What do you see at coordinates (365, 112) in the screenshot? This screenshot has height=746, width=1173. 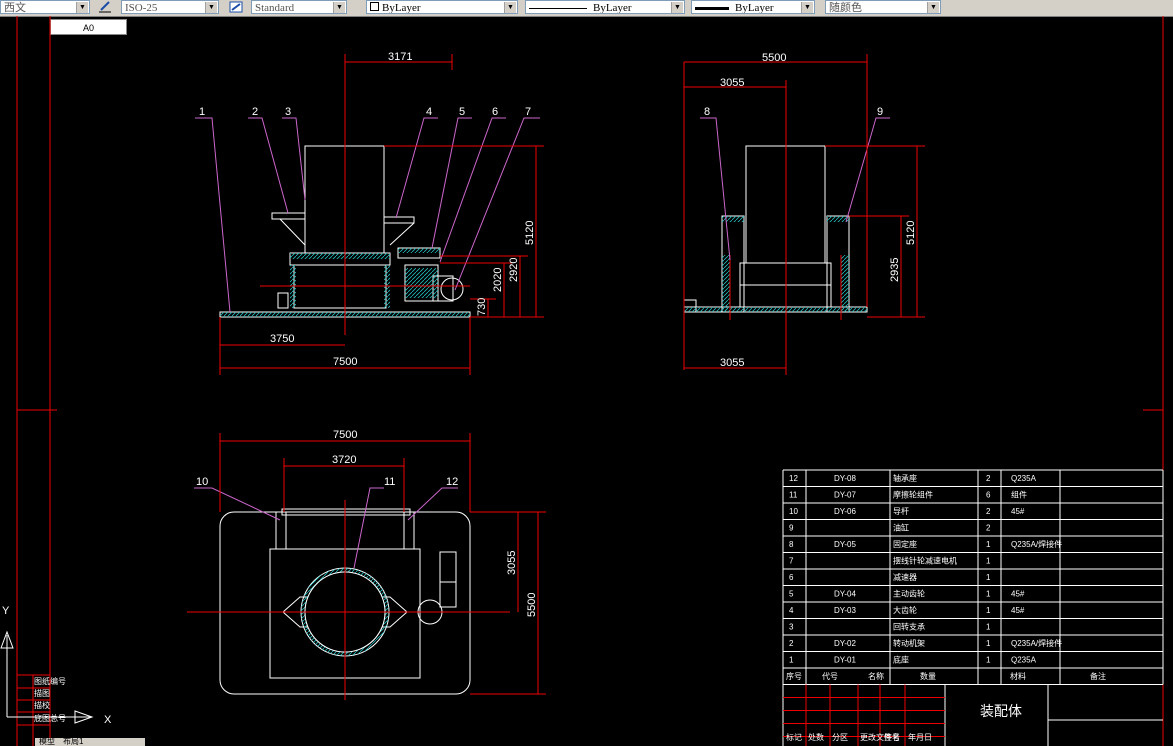 I see `balloon-labels: 1 2 3 4 5 6 7` at bounding box center [365, 112].